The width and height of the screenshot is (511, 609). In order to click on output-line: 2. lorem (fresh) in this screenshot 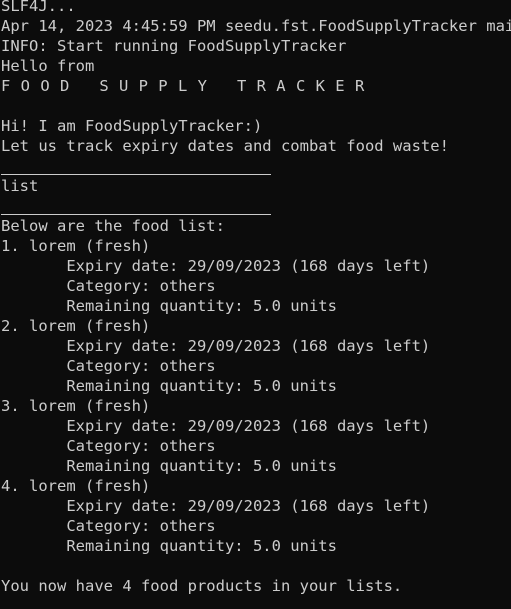, I will do `click(76, 326)`.